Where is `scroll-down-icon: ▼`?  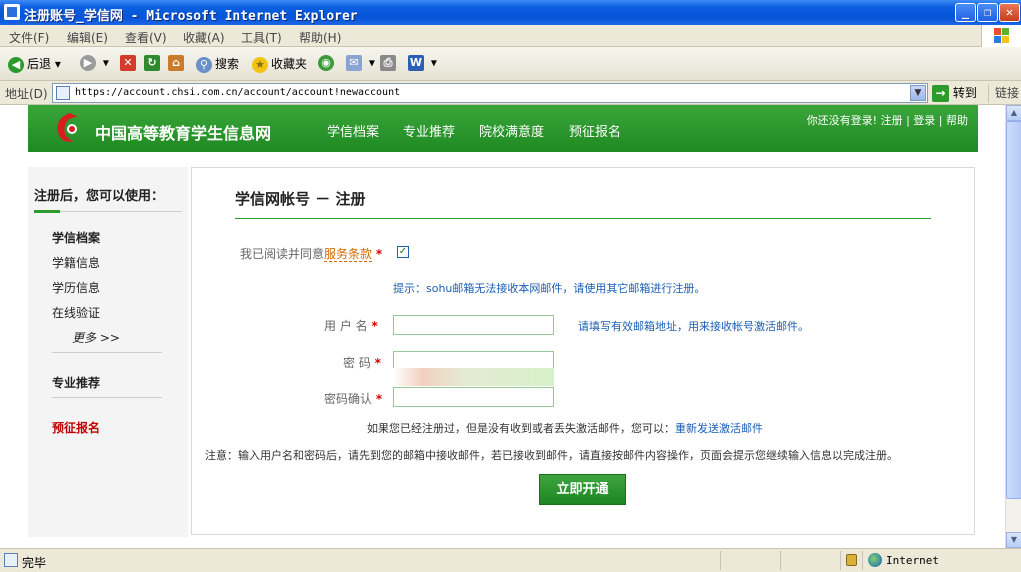 scroll-down-icon: ▼ is located at coordinates (1013, 540).